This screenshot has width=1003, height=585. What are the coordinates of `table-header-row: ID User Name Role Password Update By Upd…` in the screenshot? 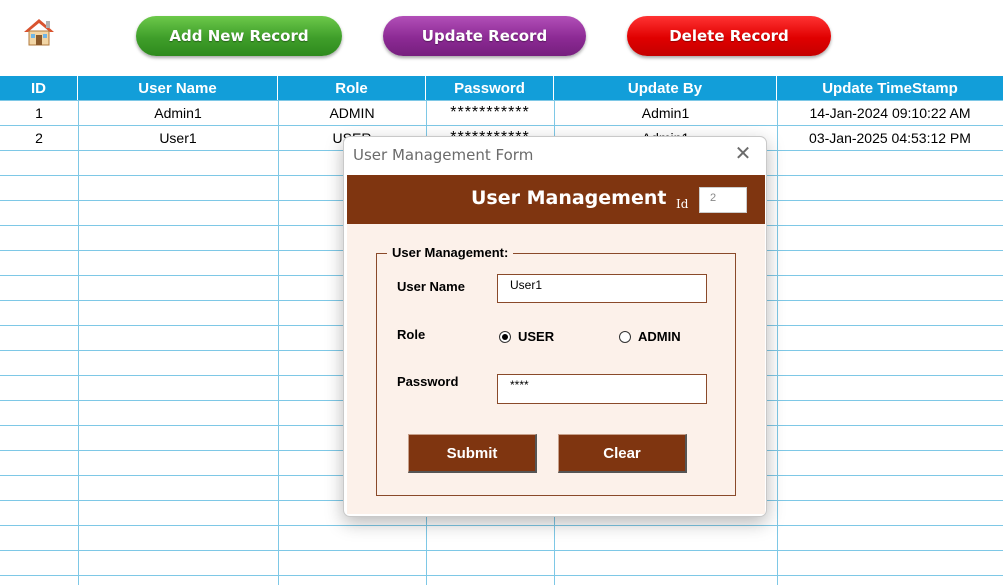 It's located at (501, 88).